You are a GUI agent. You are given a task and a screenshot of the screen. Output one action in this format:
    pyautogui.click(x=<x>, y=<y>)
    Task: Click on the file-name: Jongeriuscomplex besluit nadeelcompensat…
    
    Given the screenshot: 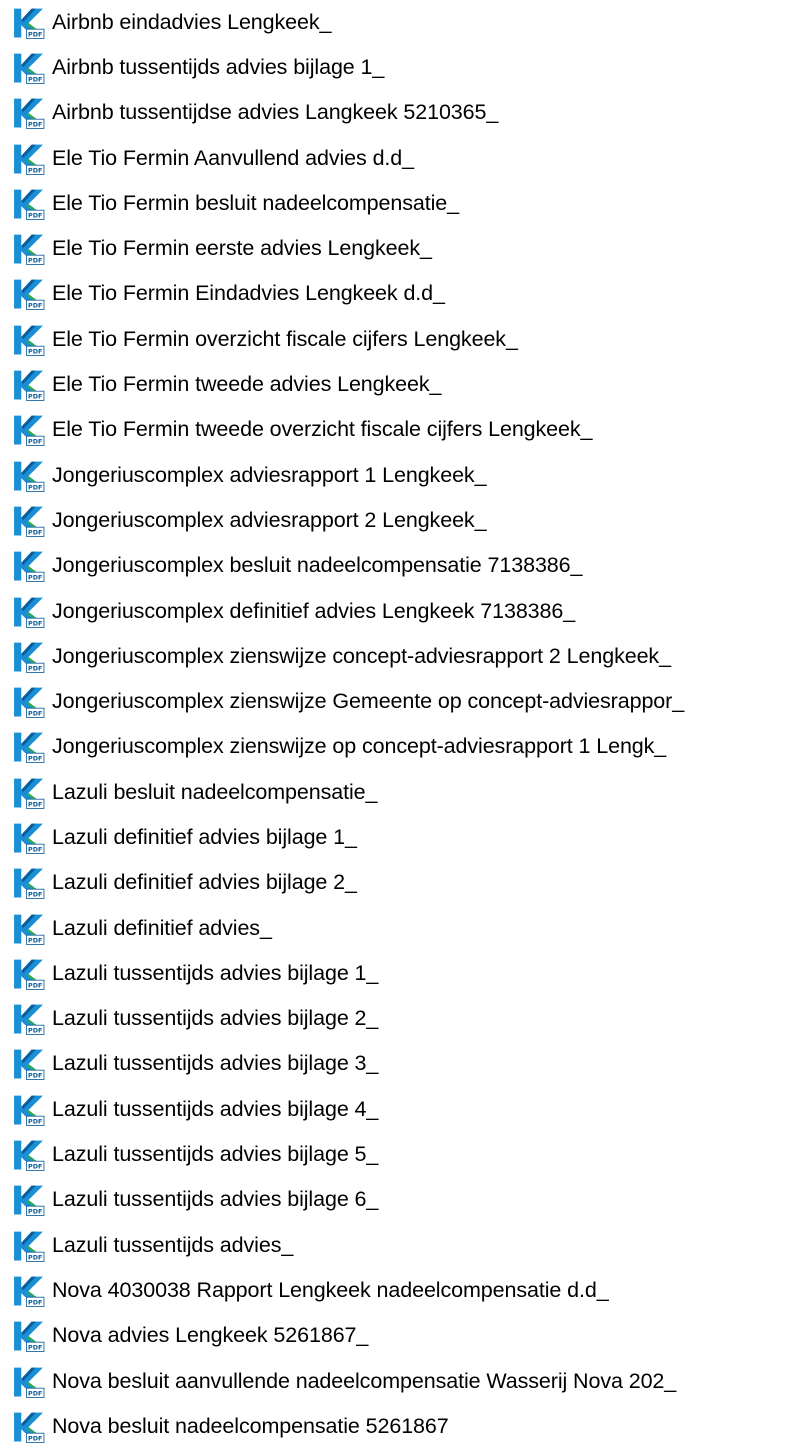 What is the action you would take?
    pyautogui.click(x=317, y=565)
    